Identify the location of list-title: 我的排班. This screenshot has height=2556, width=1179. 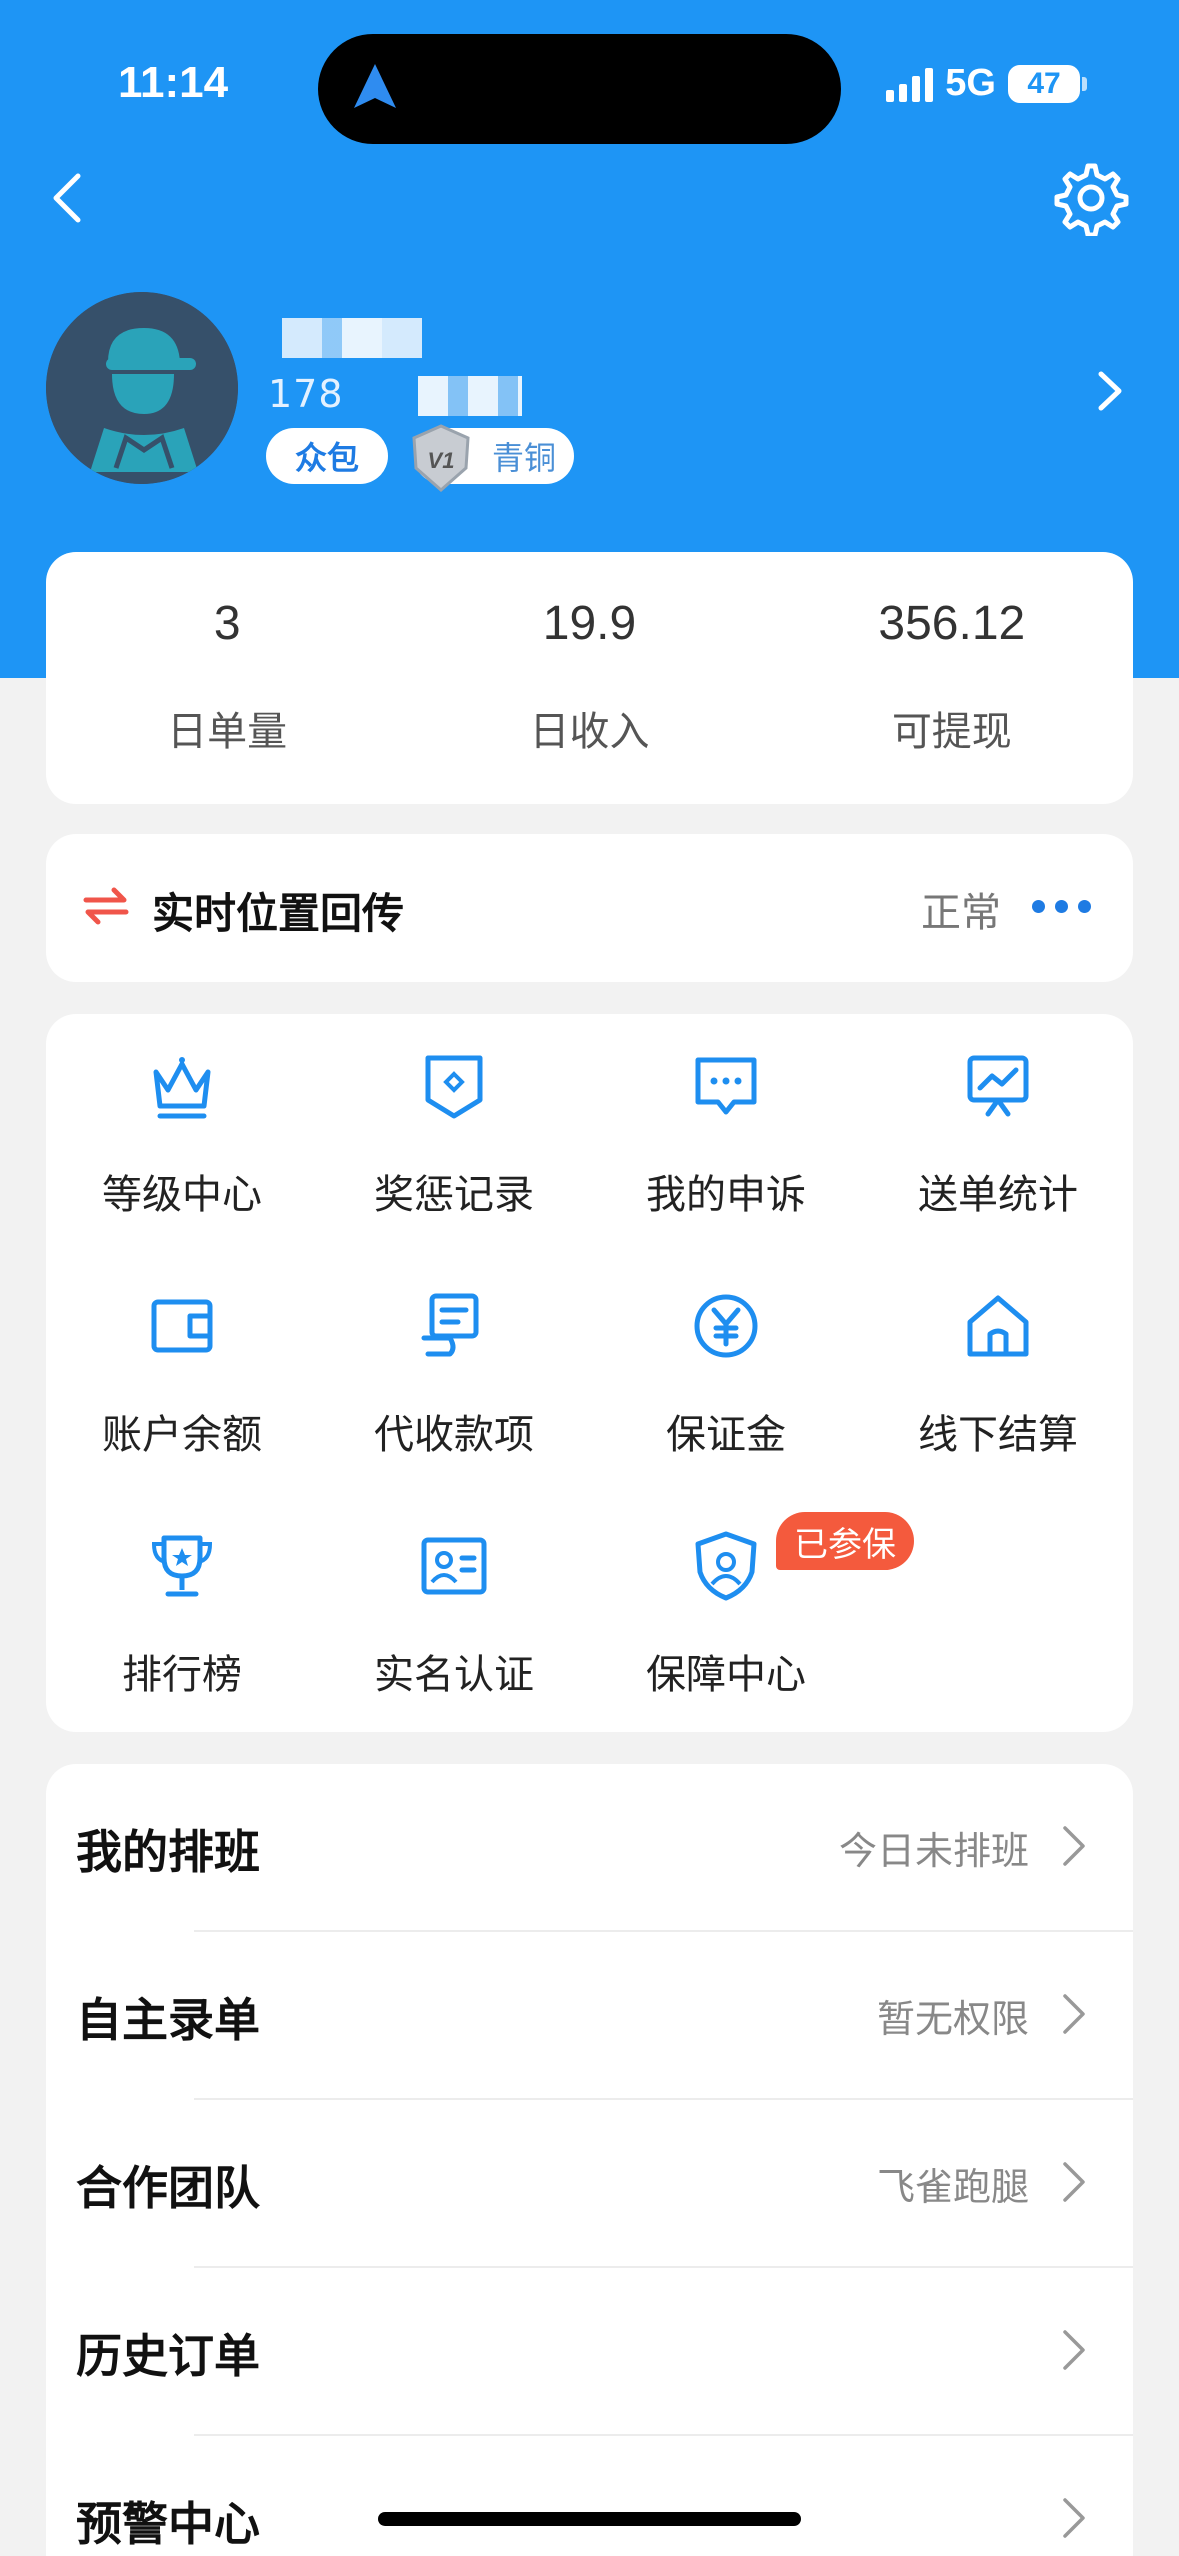
(168, 1852).